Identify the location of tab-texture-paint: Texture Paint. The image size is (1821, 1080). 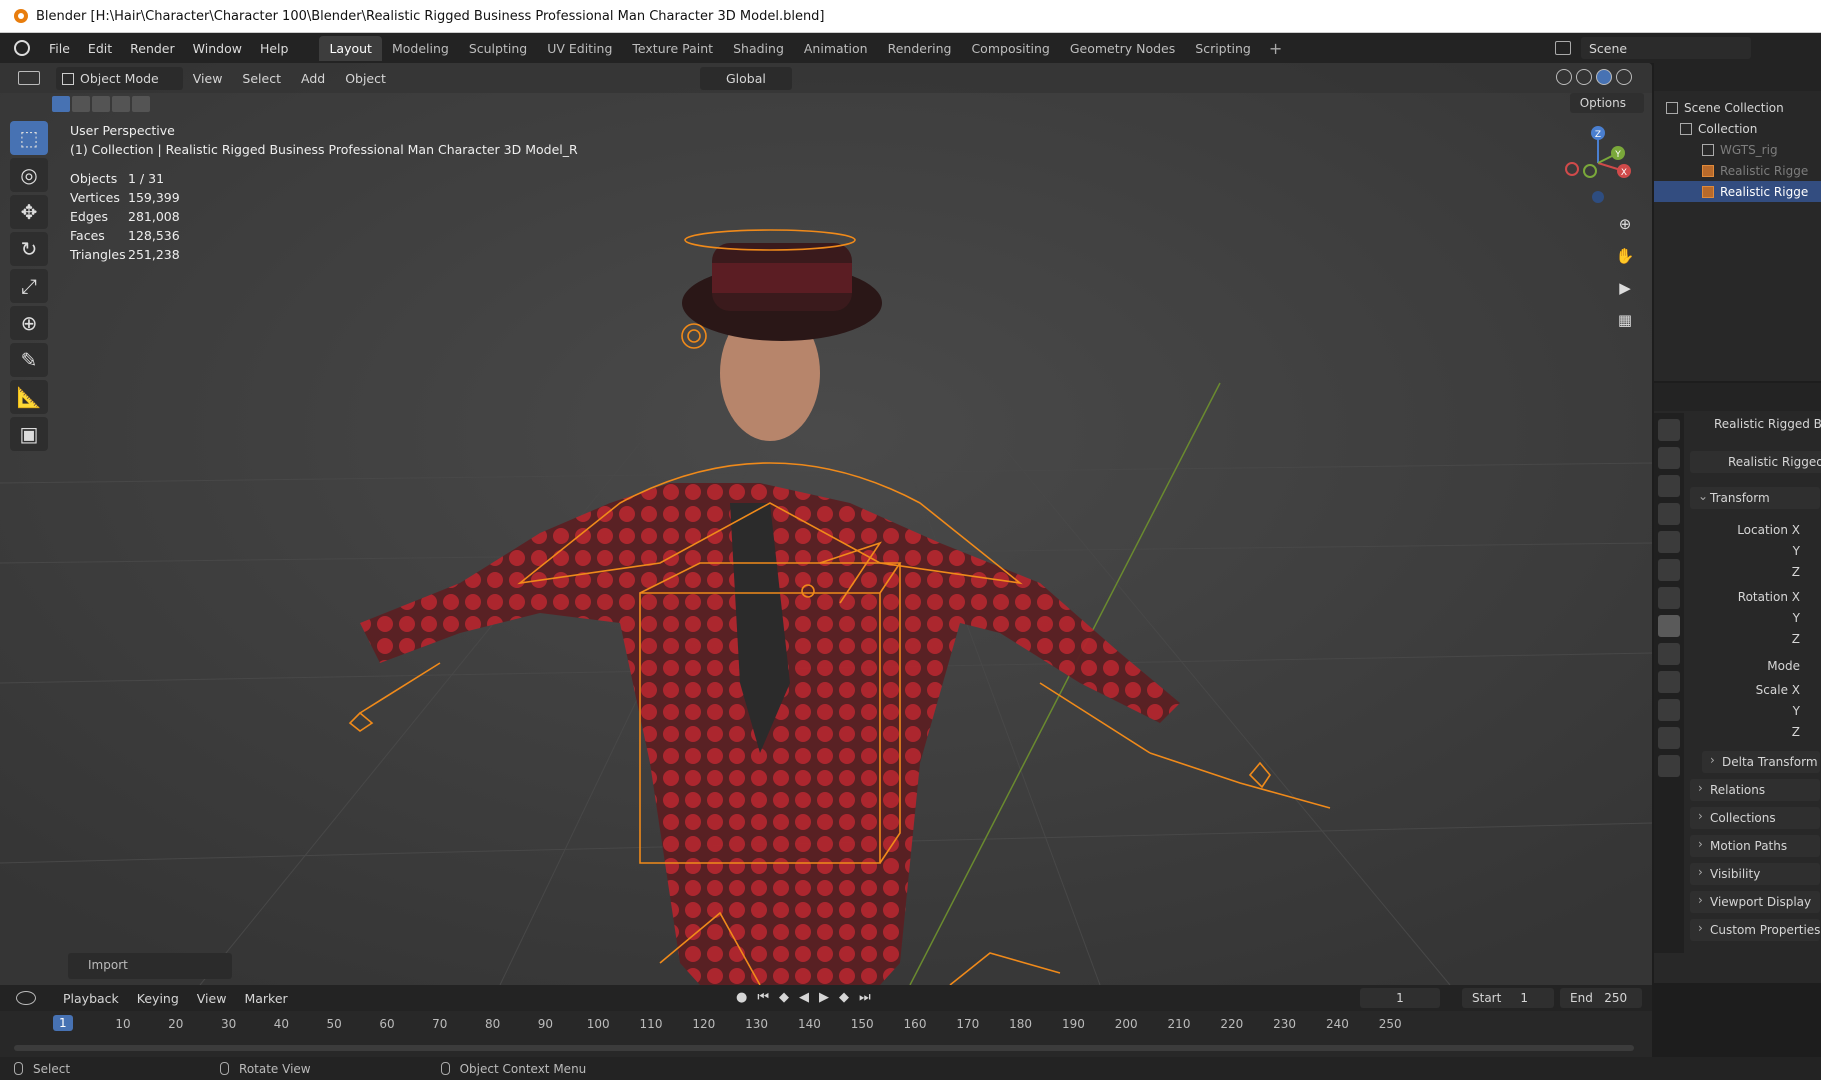
(672, 48).